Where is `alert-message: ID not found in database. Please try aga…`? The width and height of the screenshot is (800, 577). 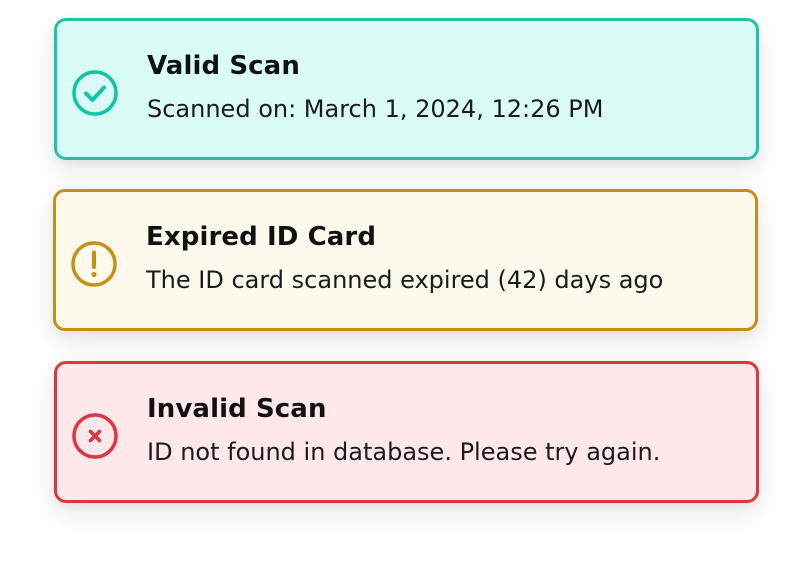 alert-message: ID not found in database. Please try aga… is located at coordinates (404, 452).